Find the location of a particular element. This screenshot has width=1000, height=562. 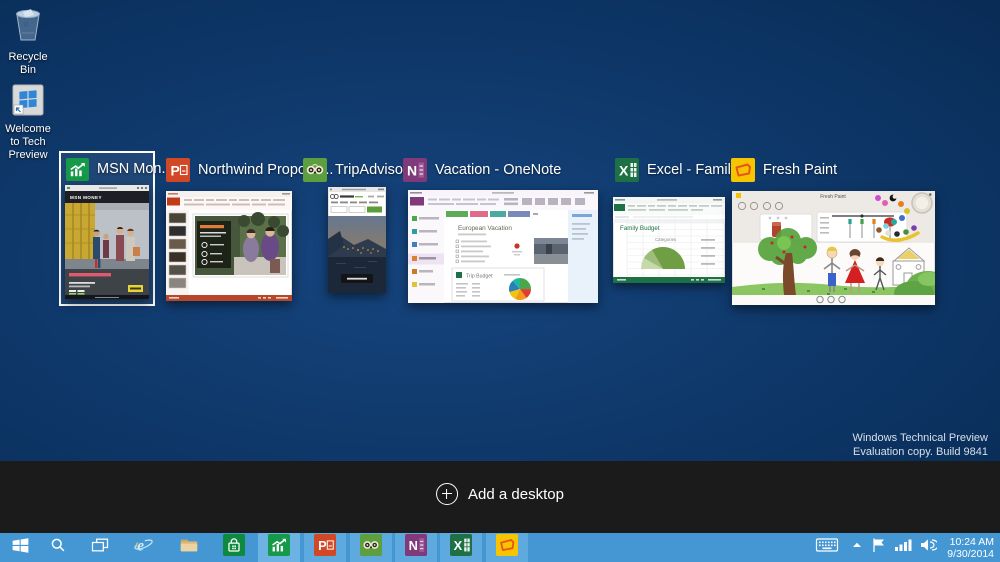

taskbar-onenote-button: N is located at coordinates (416, 547).